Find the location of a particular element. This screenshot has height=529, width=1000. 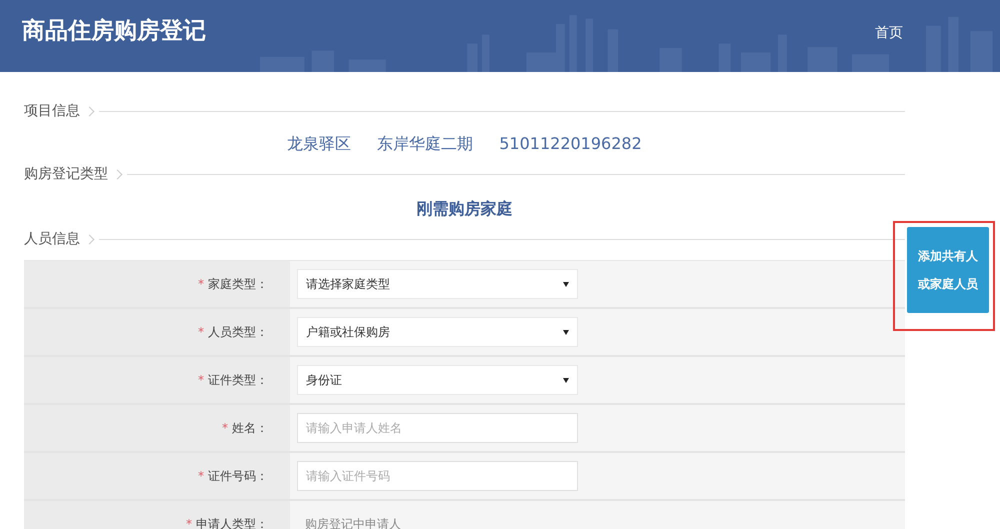

section-heading: 人员信息 is located at coordinates (52, 239).